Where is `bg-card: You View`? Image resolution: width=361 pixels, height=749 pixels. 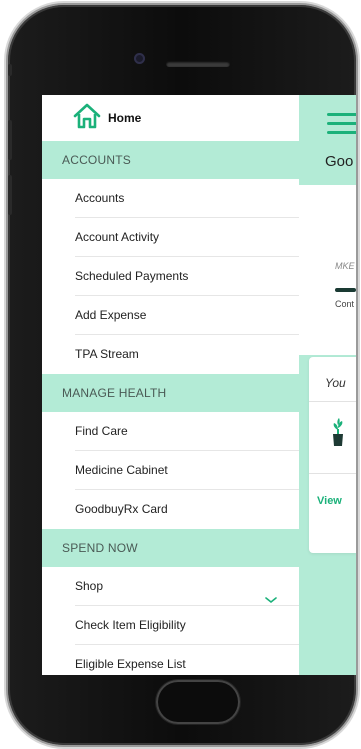
bg-card: You View is located at coordinates (332, 455).